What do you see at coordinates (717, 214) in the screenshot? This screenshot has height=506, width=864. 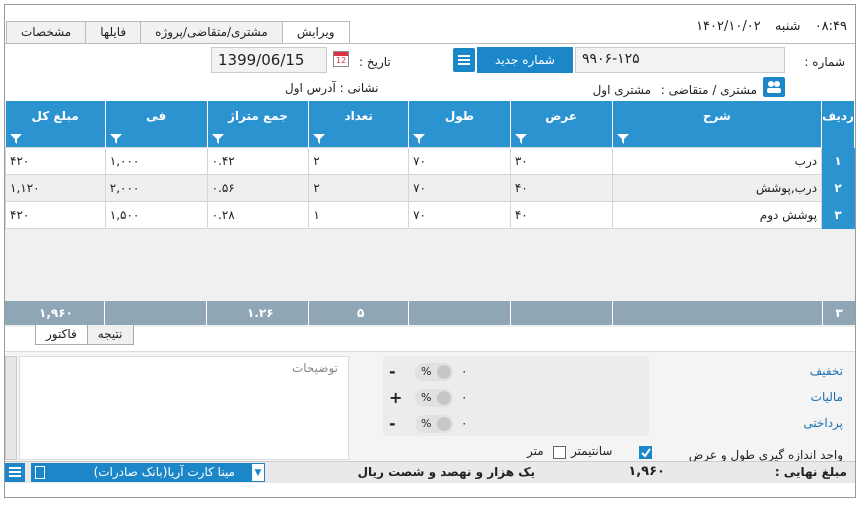 I see `cell-description: پوشش دوم` at bounding box center [717, 214].